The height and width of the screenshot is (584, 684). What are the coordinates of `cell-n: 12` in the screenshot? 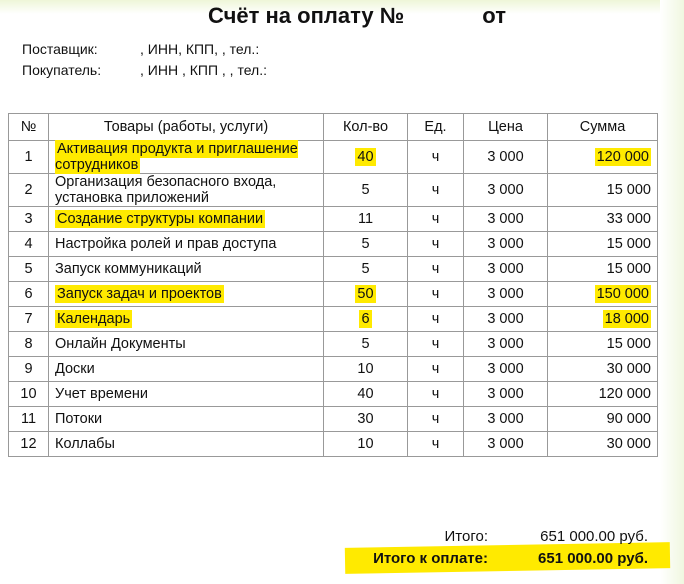 It's located at (28, 444).